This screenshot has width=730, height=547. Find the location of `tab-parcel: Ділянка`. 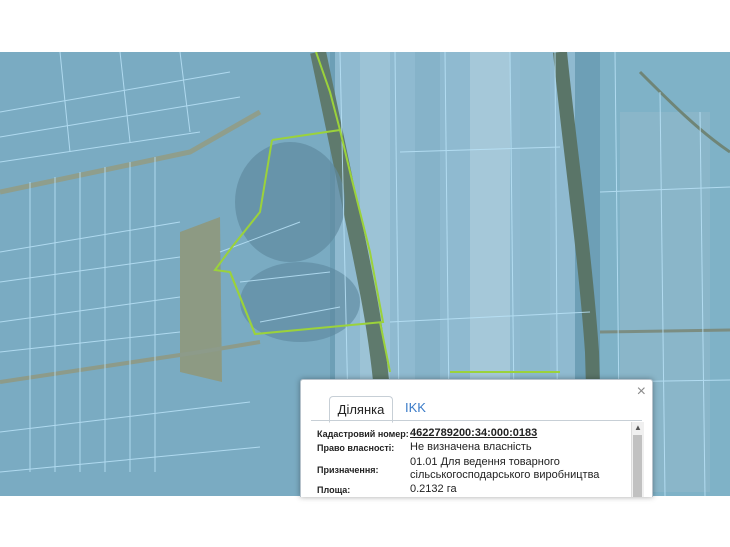

tab-parcel: Ділянка is located at coordinates (361, 409).